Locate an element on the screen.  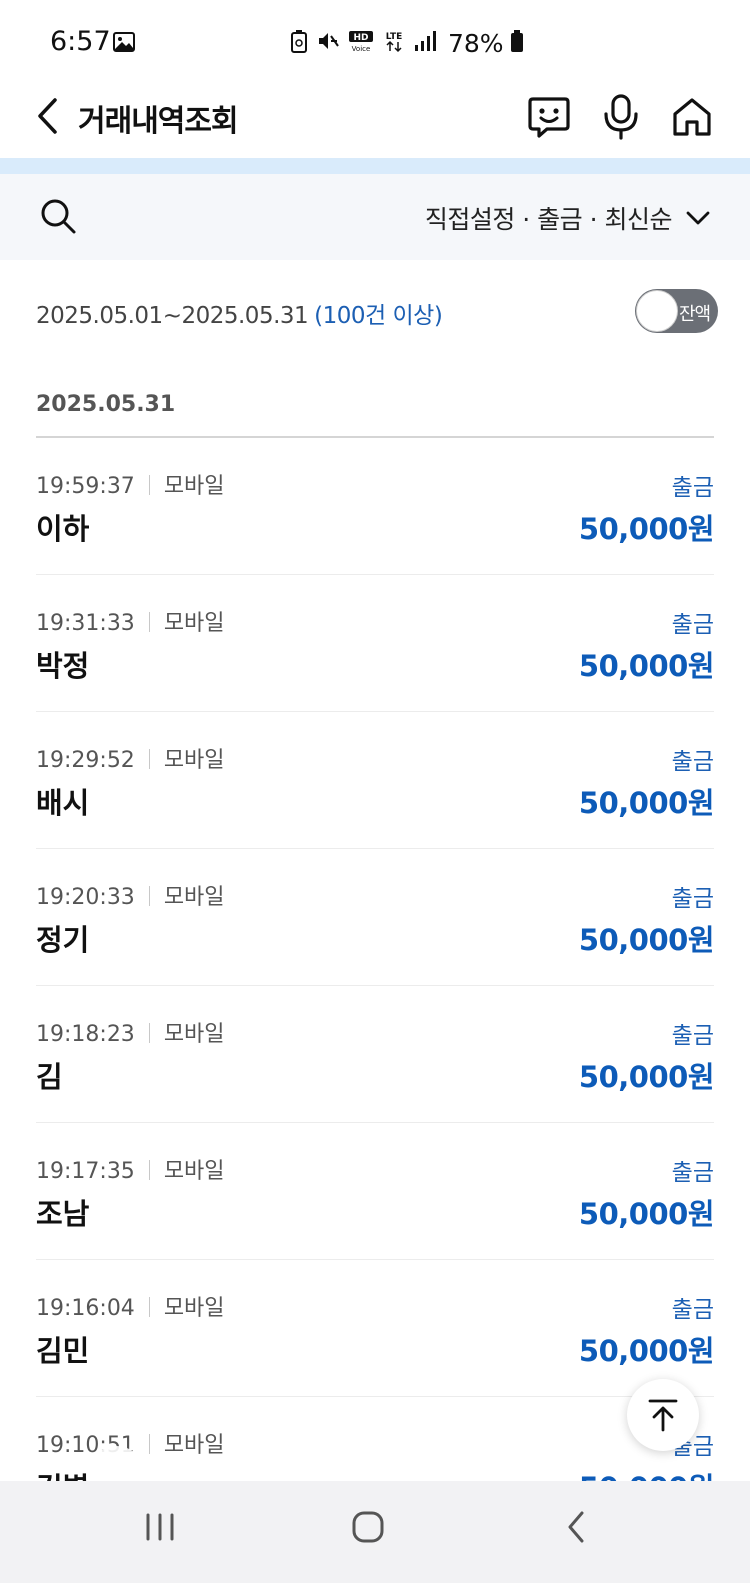
transaction-meta: 19:20:33 모바일 is located at coordinates (130, 895).